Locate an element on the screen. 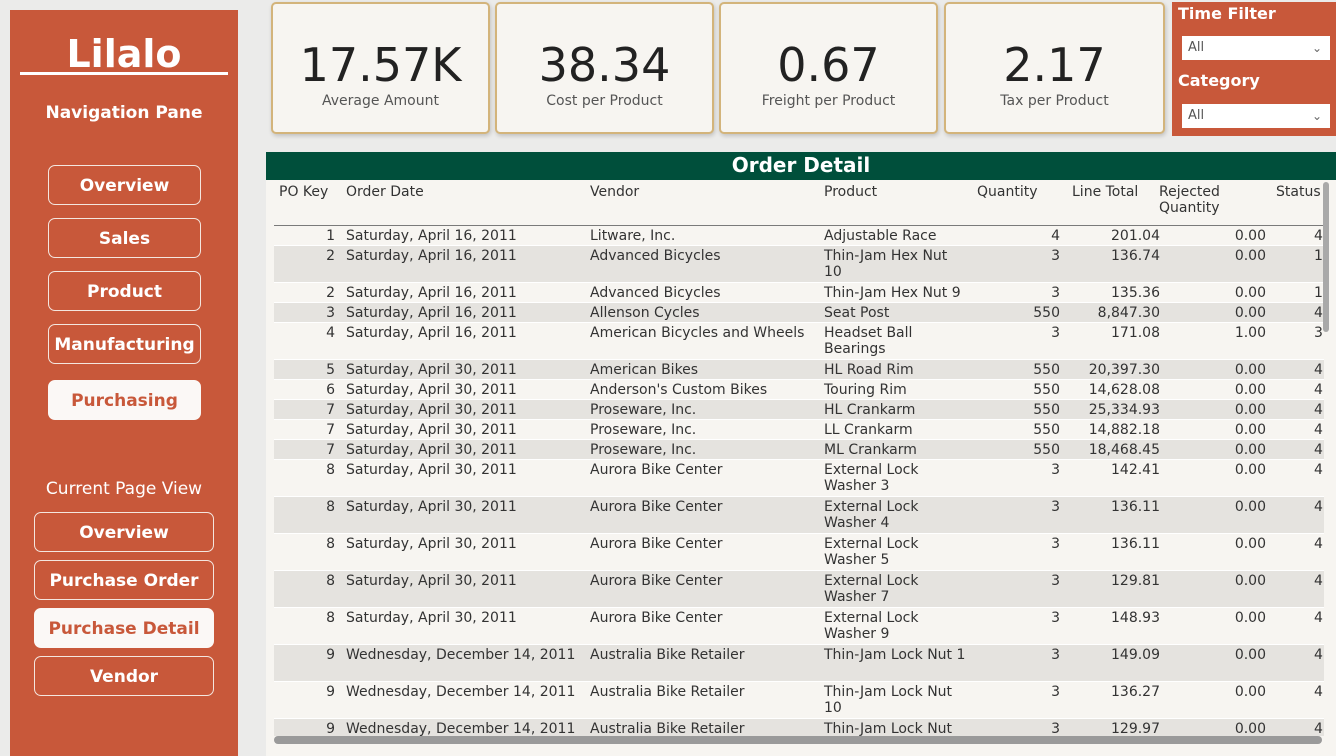 Image resolution: width=1336 pixels, height=756 pixels. cell-line: 129.81 is located at coordinates (1135, 581).